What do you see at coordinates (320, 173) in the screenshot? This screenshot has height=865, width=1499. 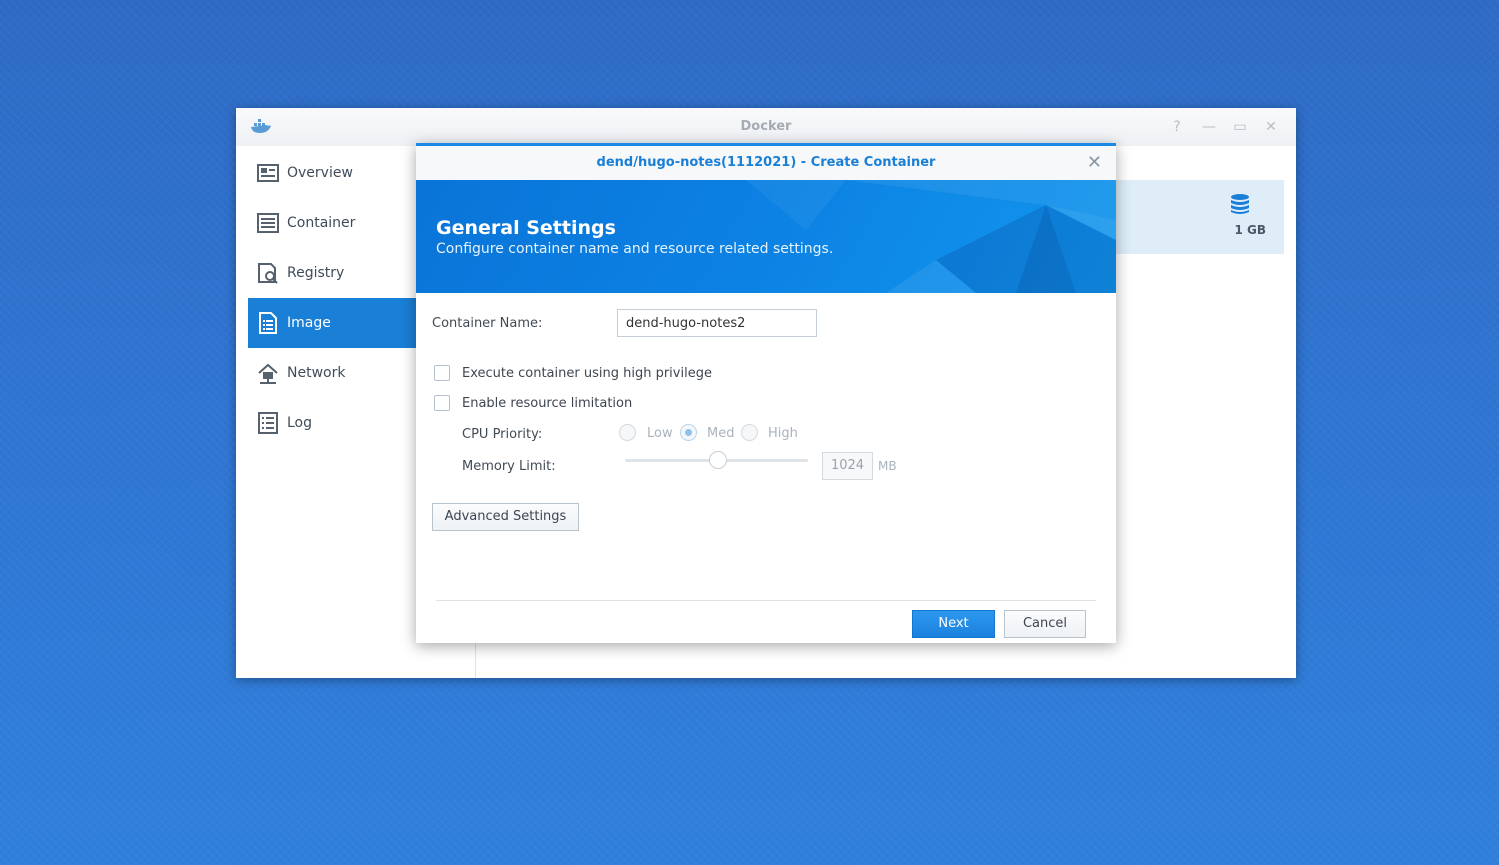 I see `sidebar-item-label: Overview` at bounding box center [320, 173].